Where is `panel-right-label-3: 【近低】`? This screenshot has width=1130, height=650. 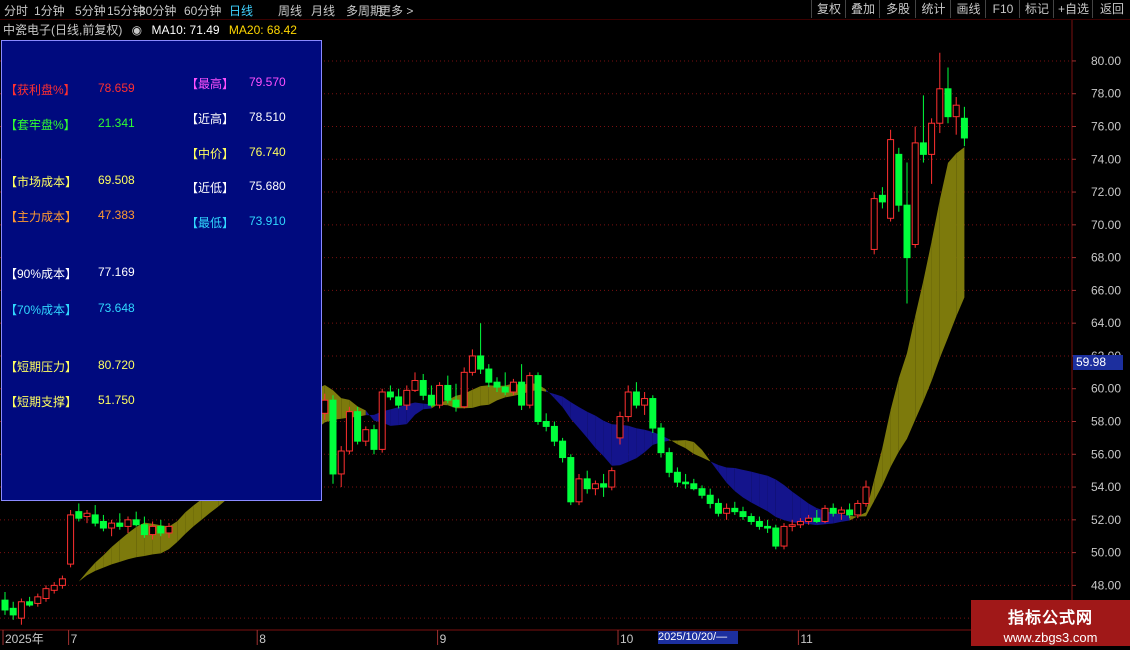 panel-right-label-3: 【近低】 is located at coordinates (210, 188).